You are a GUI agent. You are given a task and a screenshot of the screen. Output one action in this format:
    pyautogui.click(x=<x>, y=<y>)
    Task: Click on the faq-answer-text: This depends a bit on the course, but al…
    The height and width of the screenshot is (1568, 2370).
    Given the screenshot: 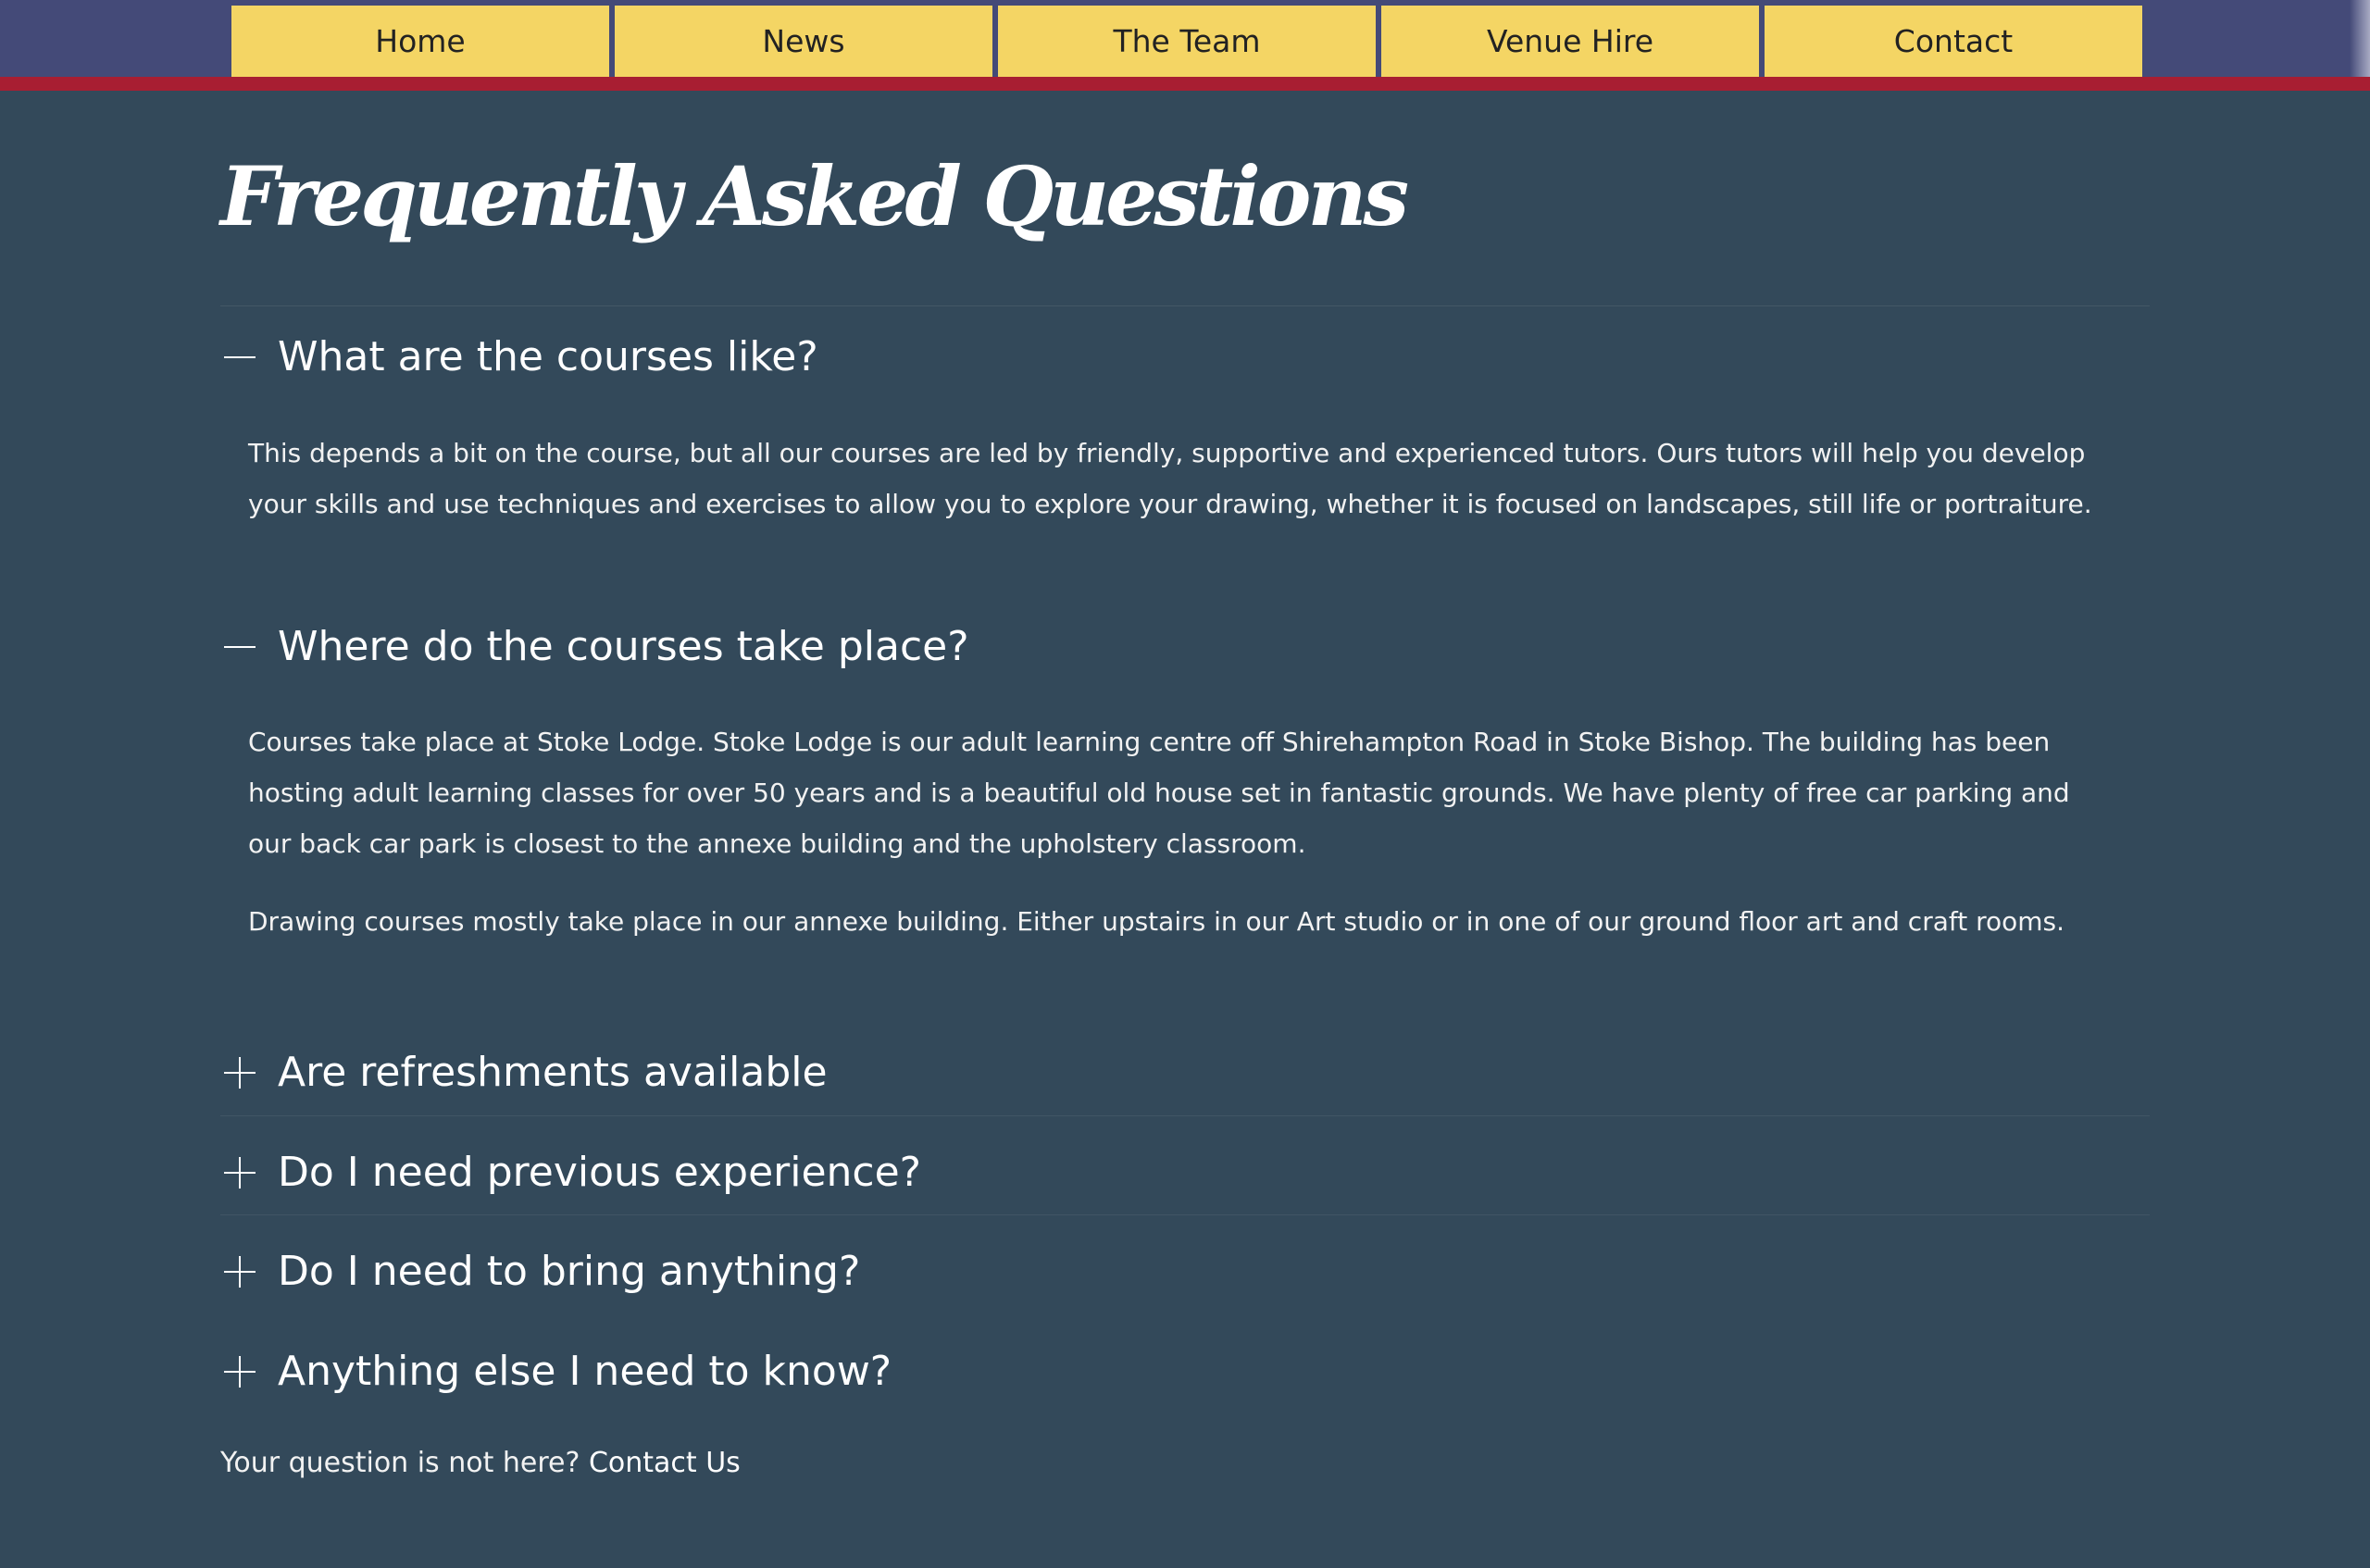 What is the action you would take?
    pyautogui.click(x=1170, y=478)
    